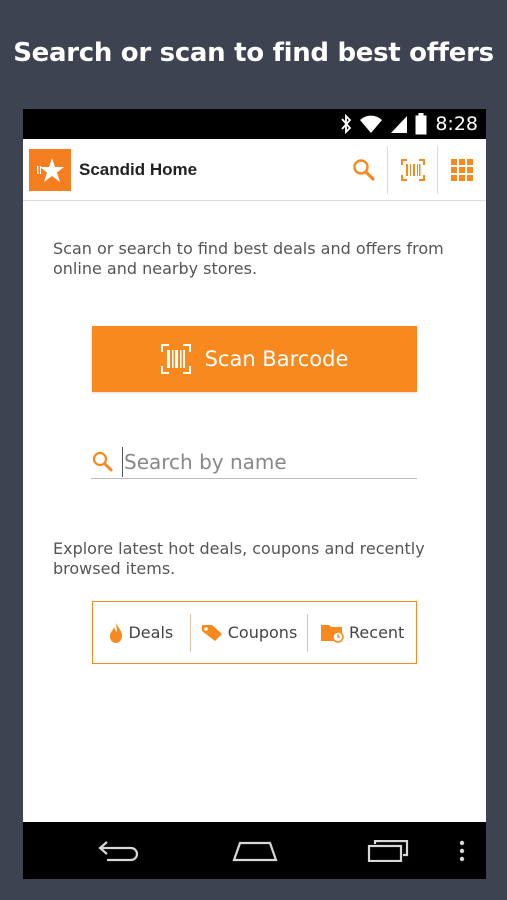 The image size is (507, 900). Describe the element at coordinates (377, 632) in the screenshot. I see `recent-label: Recent` at that location.